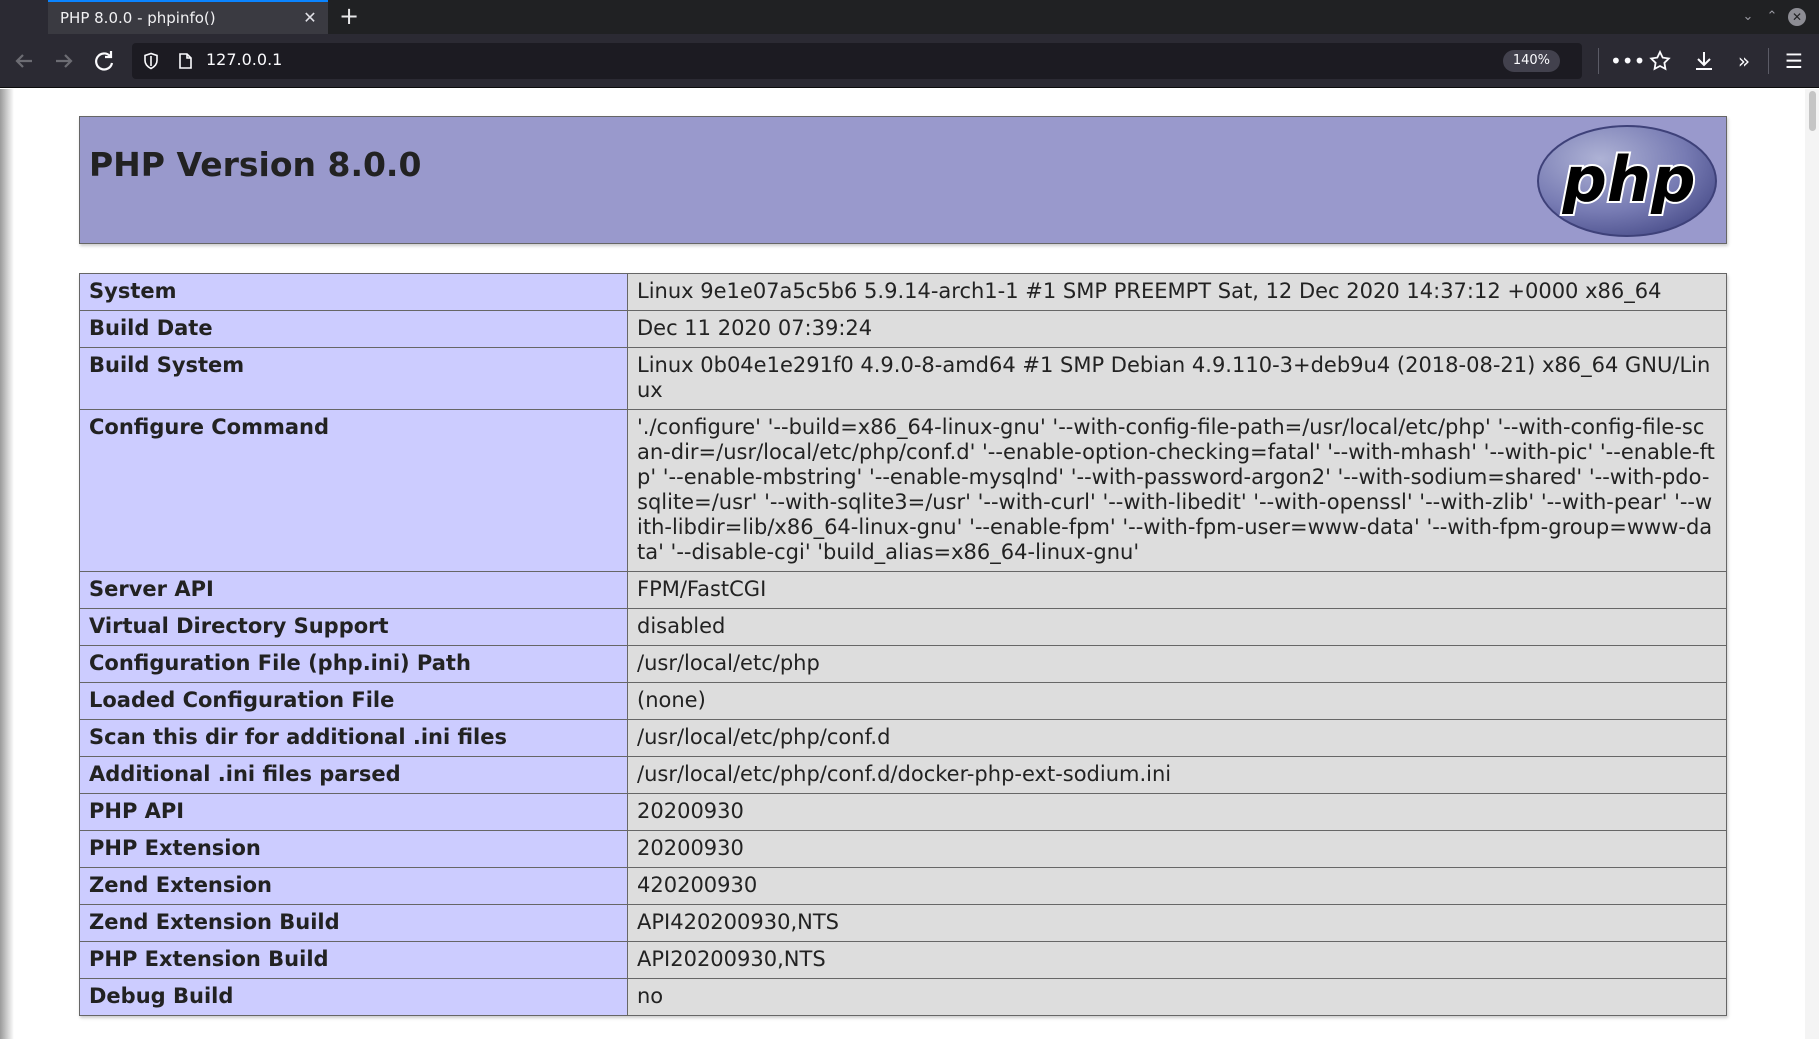 Image resolution: width=1819 pixels, height=1039 pixels. Describe the element at coordinates (353, 997) in the screenshot. I see `setting-label: Debug Build` at that location.